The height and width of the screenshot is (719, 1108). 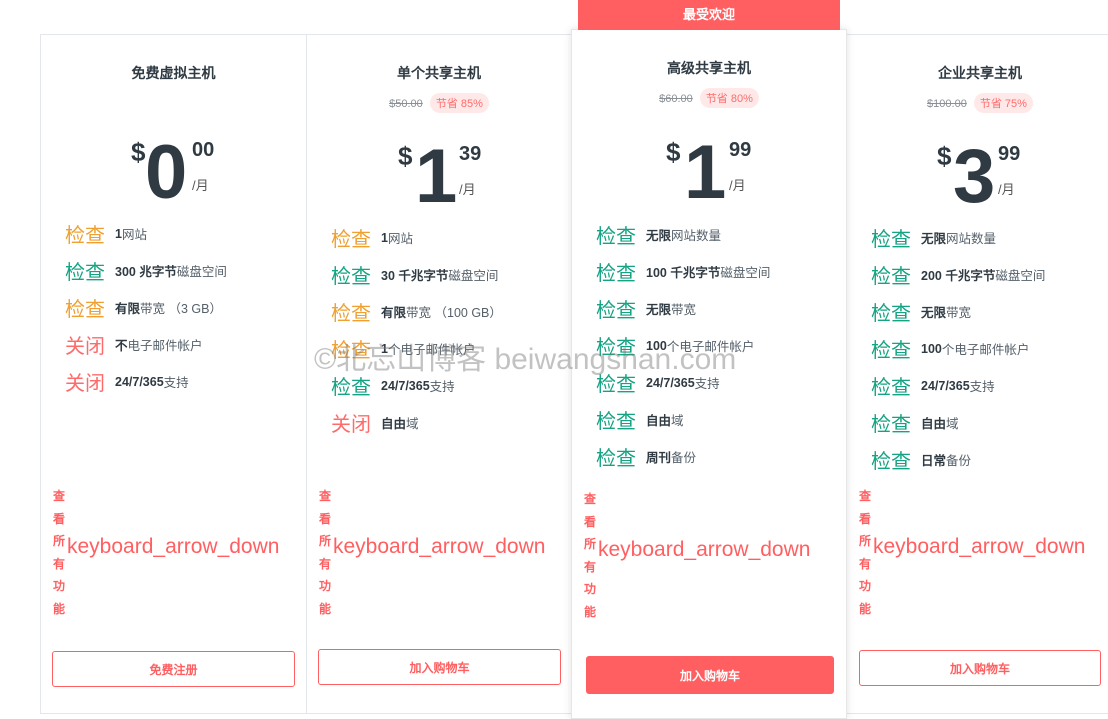 I want to click on feature-item: 检查 100 千兆字节 磁盘空间, so click(x=716, y=271).